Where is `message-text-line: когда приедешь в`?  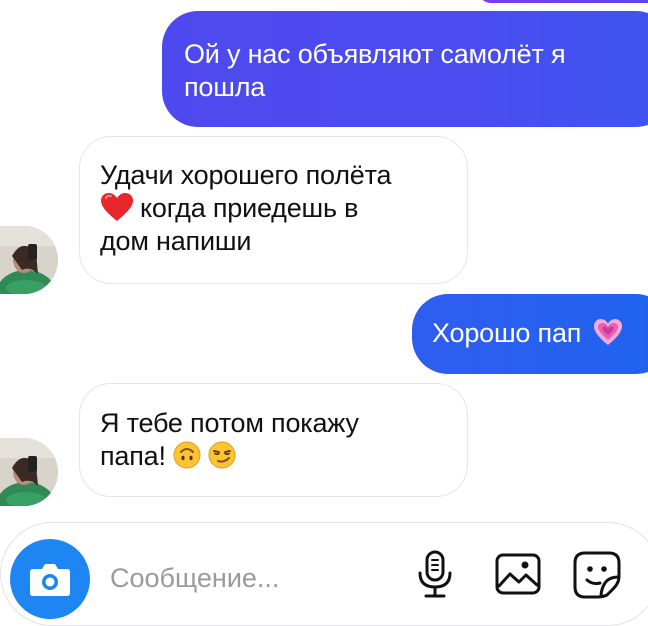 message-text-line: когда приедешь в is located at coordinates (249, 208).